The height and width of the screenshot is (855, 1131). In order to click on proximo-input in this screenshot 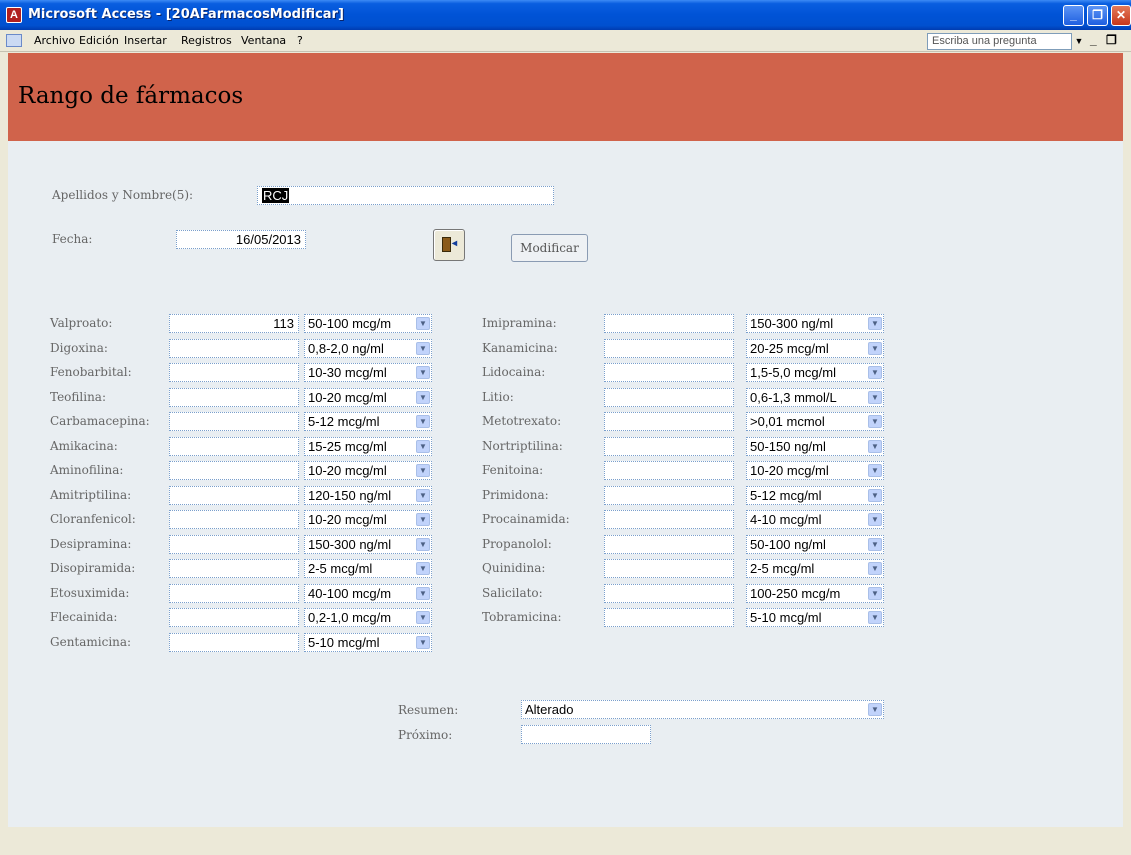, I will do `click(586, 734)`.